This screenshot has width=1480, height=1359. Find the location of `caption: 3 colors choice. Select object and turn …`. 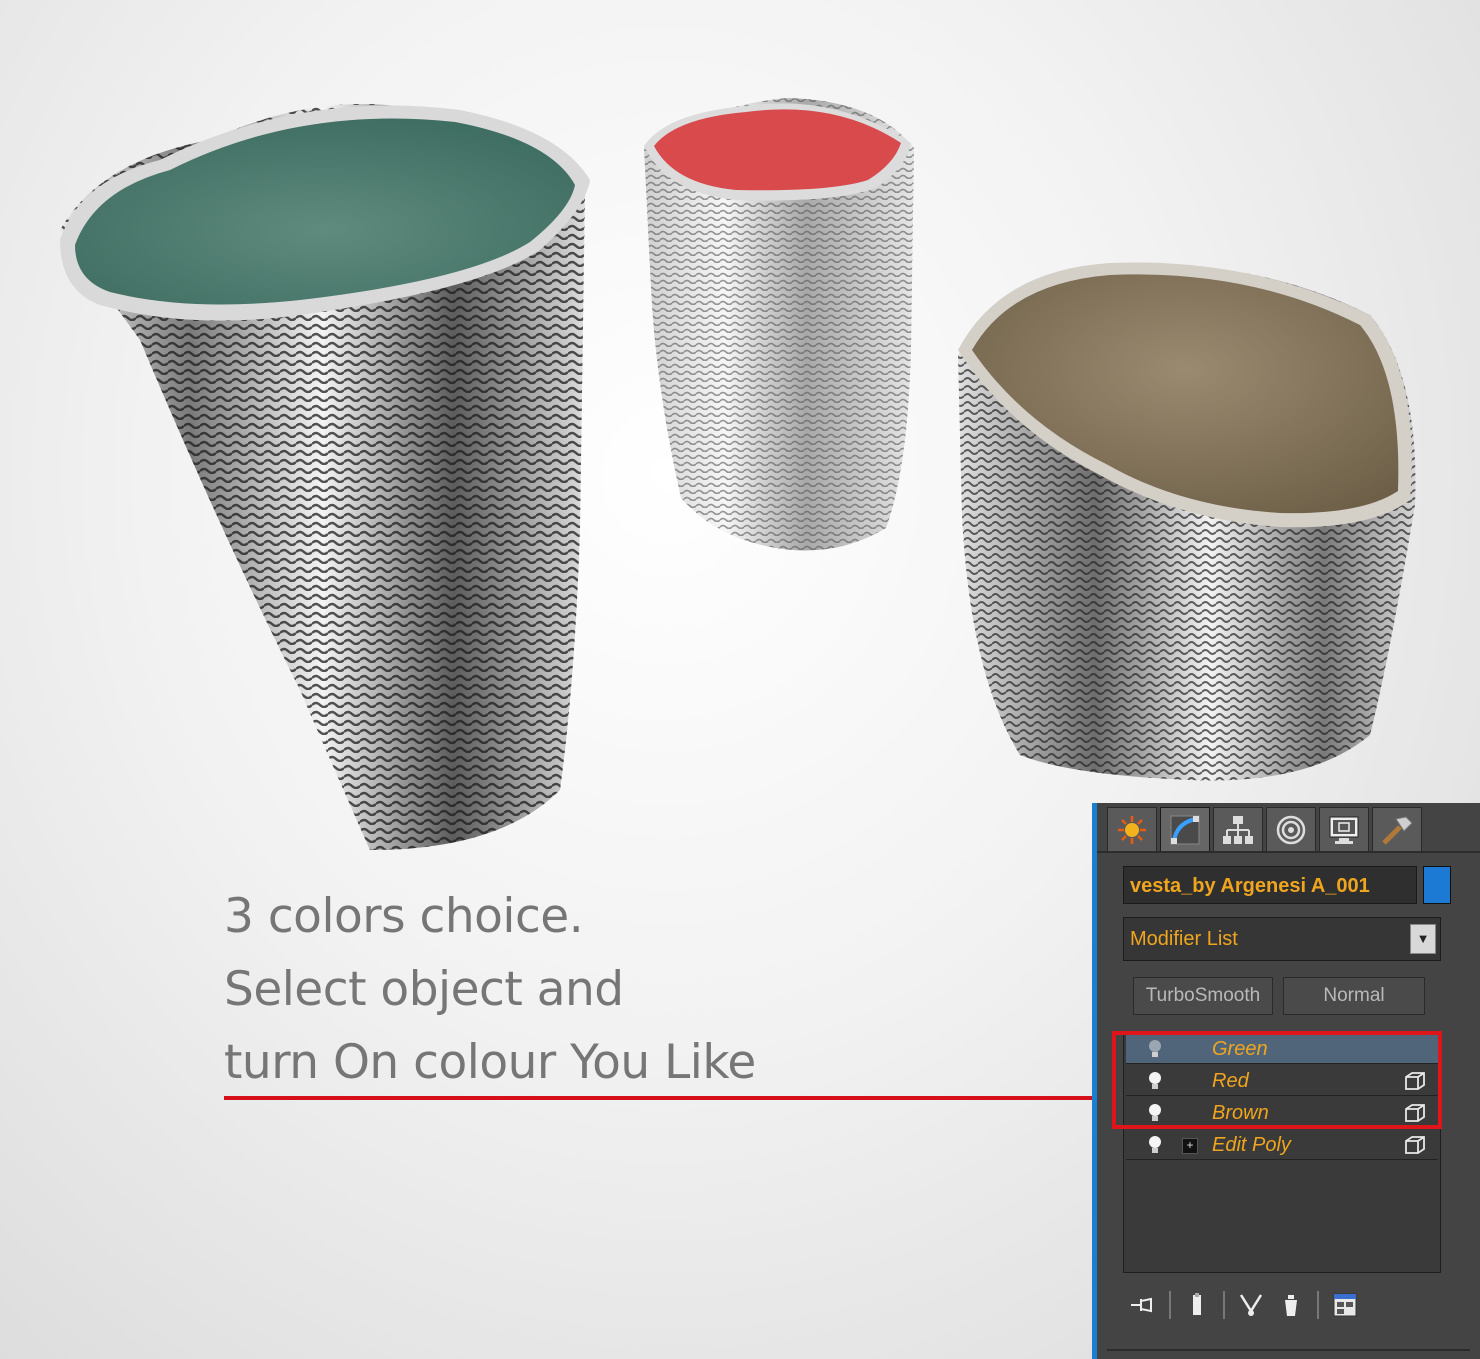

caption: 3 colors choice. Select object and turn … is located at coordinates (490, 989).